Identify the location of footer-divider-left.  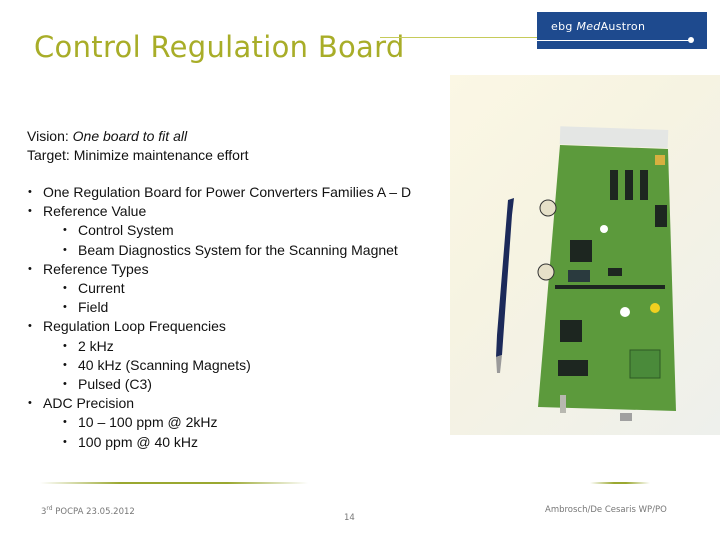
(174, 483).